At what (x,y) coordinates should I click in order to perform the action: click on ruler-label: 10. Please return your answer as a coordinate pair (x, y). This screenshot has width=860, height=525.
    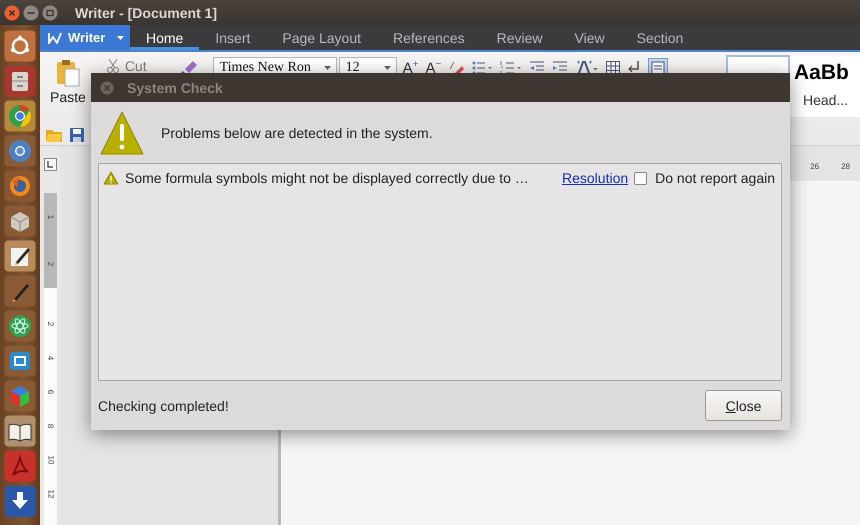
    Looking at the image, I should click on (50, 460).